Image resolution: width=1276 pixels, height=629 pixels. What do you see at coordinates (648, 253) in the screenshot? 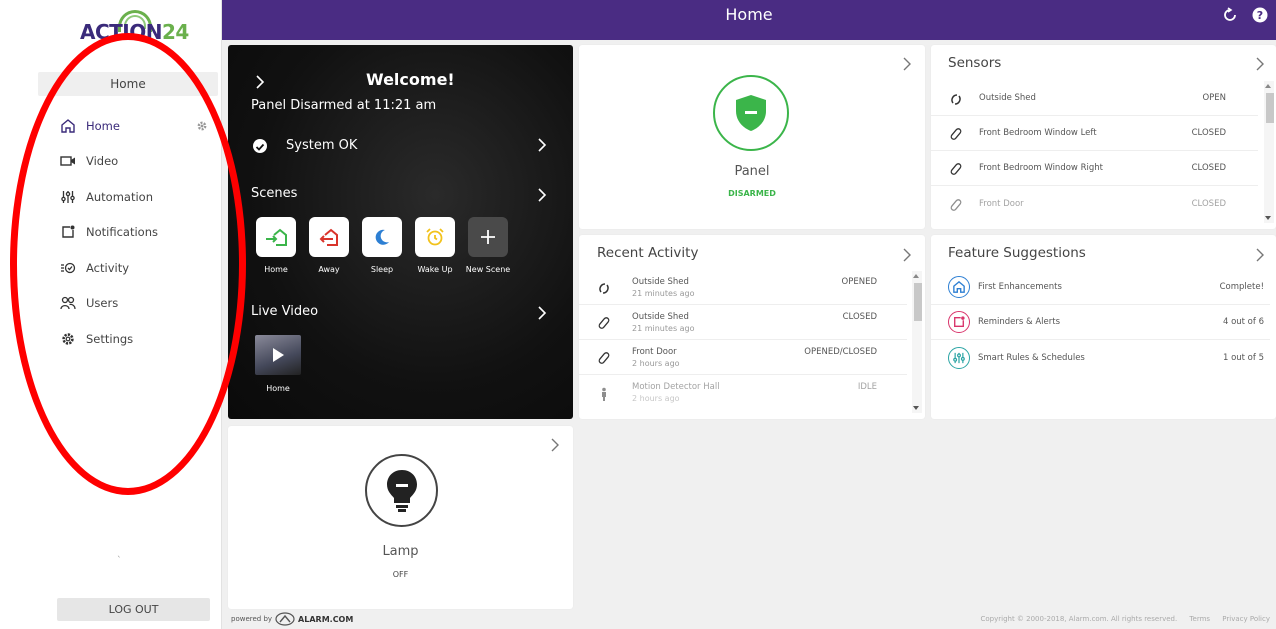
I see `recent-activity-title: Recent Activity` at bounding box center [648, 253].